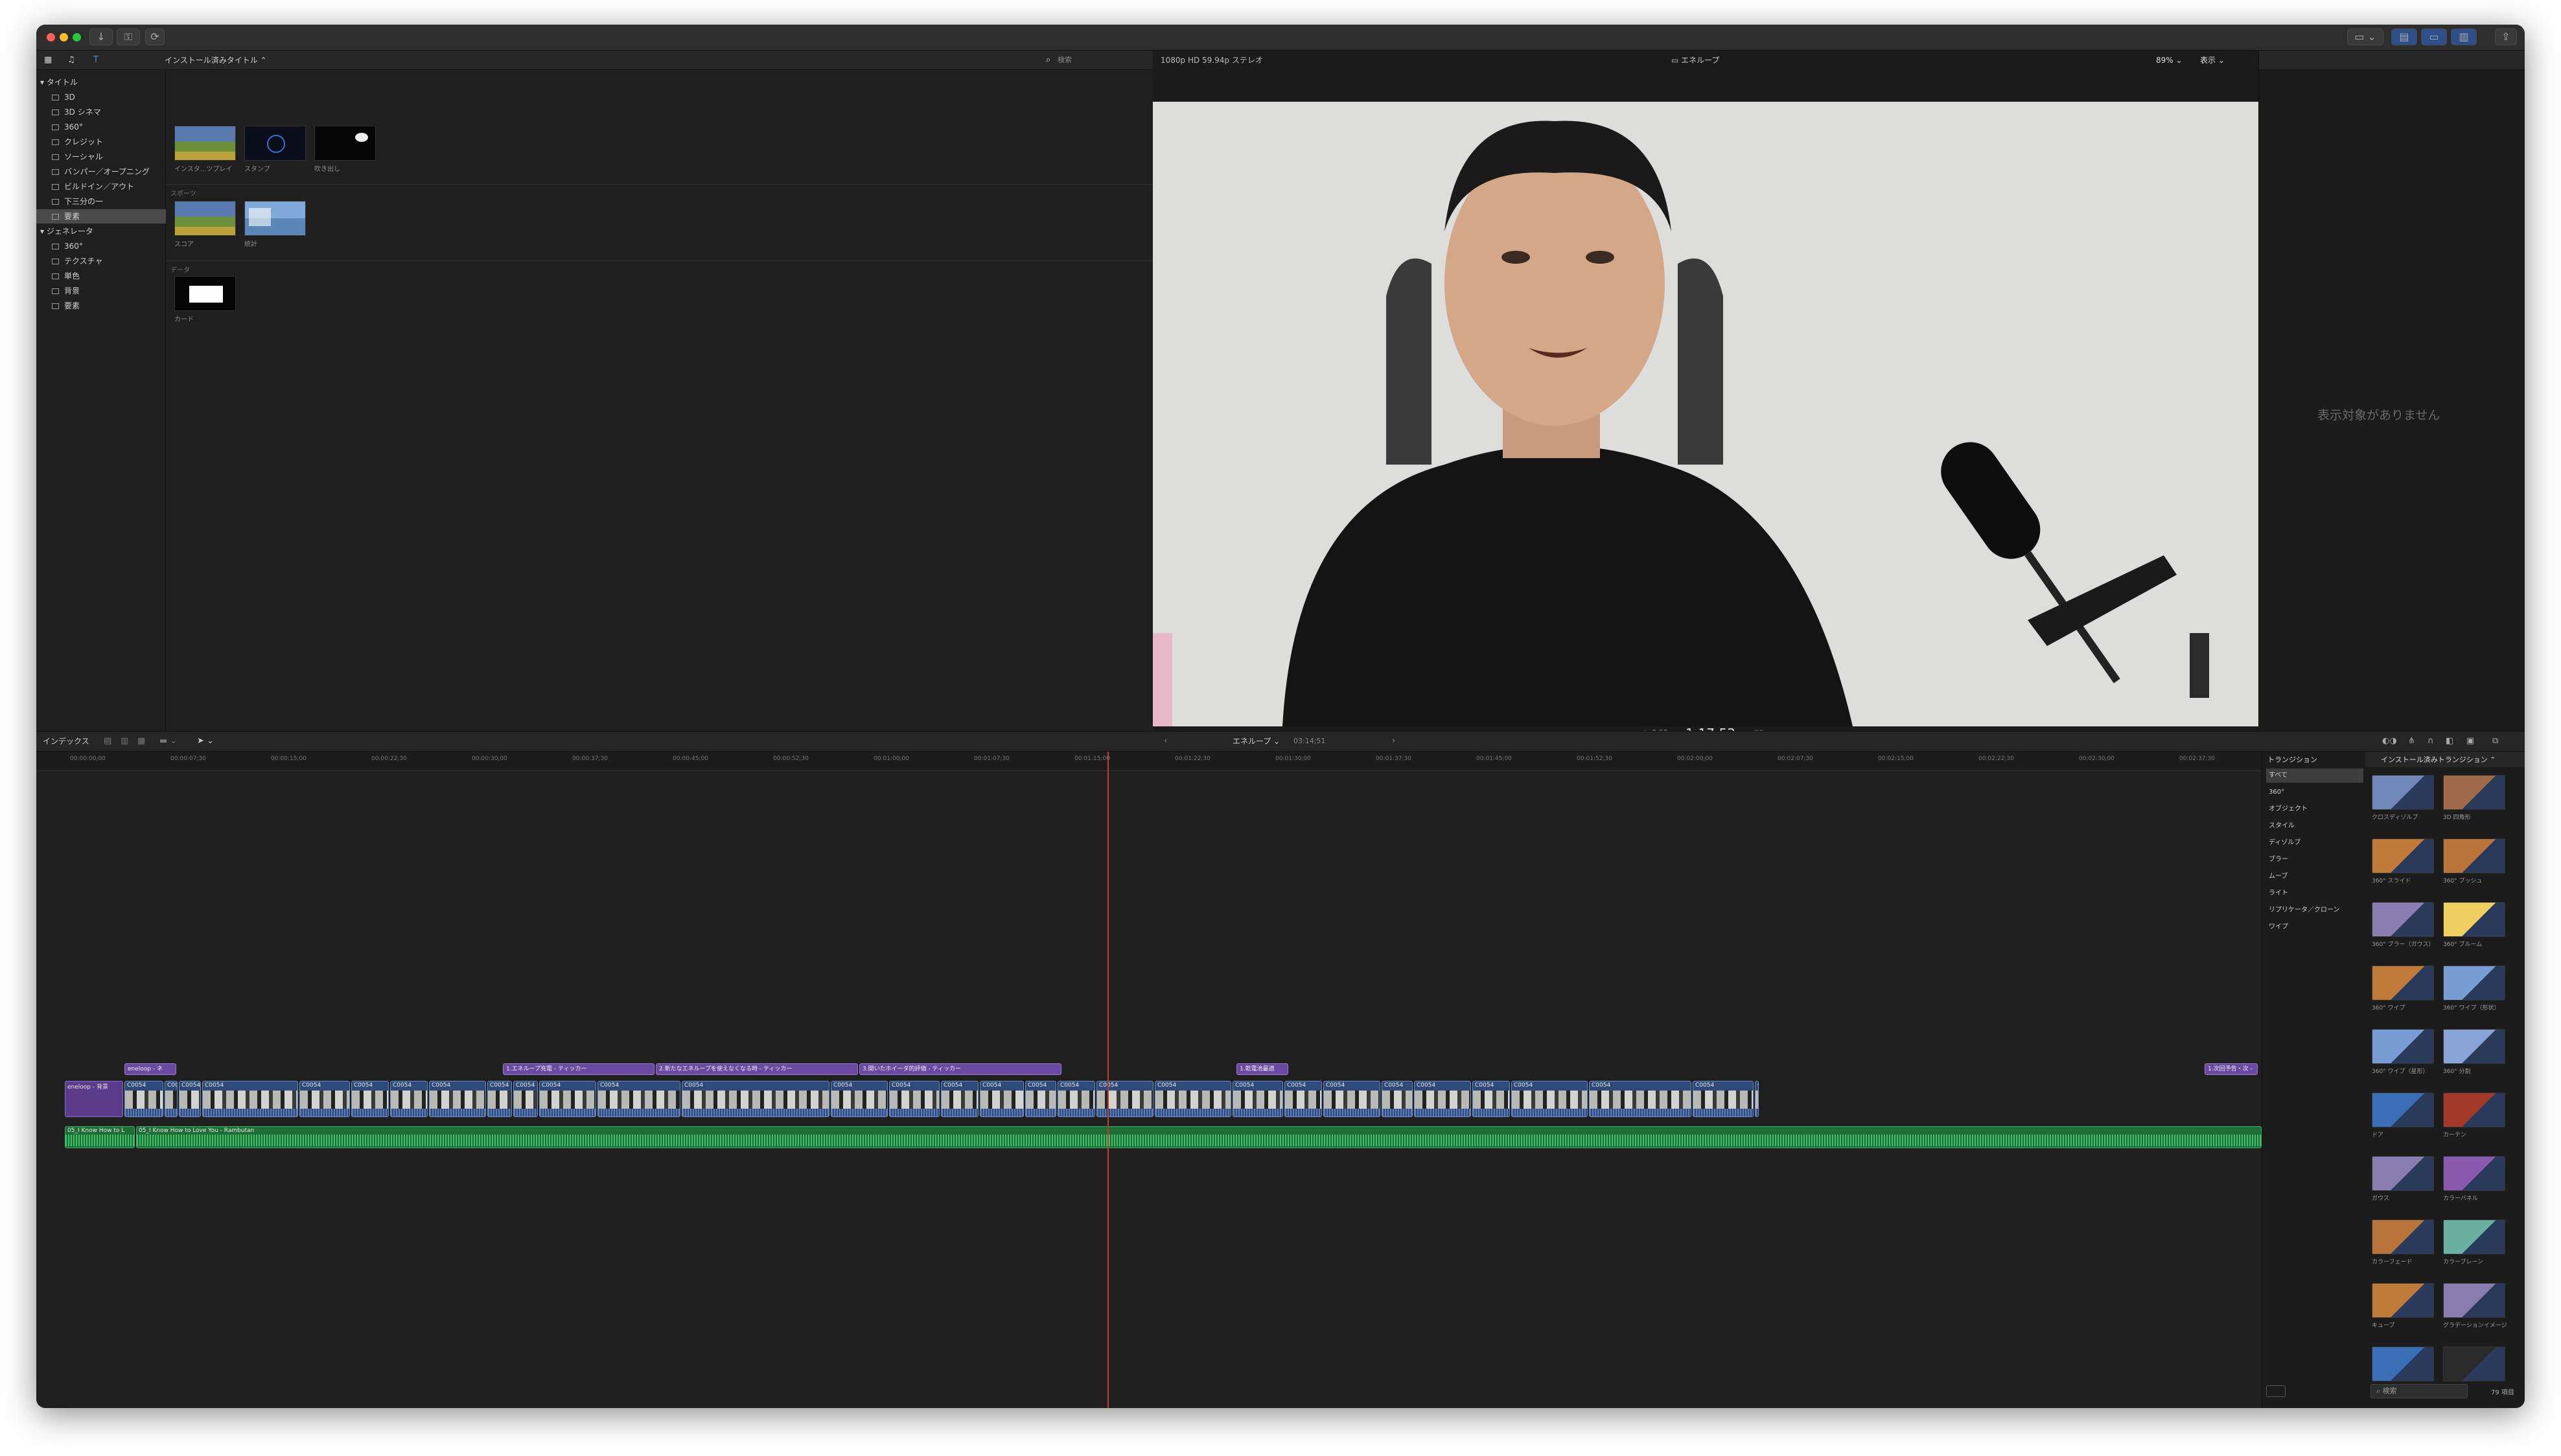 This screenshot has height=1456, width=2561. I want to click on title-clip: 1.乾電池最適, so click(1262, 1069).